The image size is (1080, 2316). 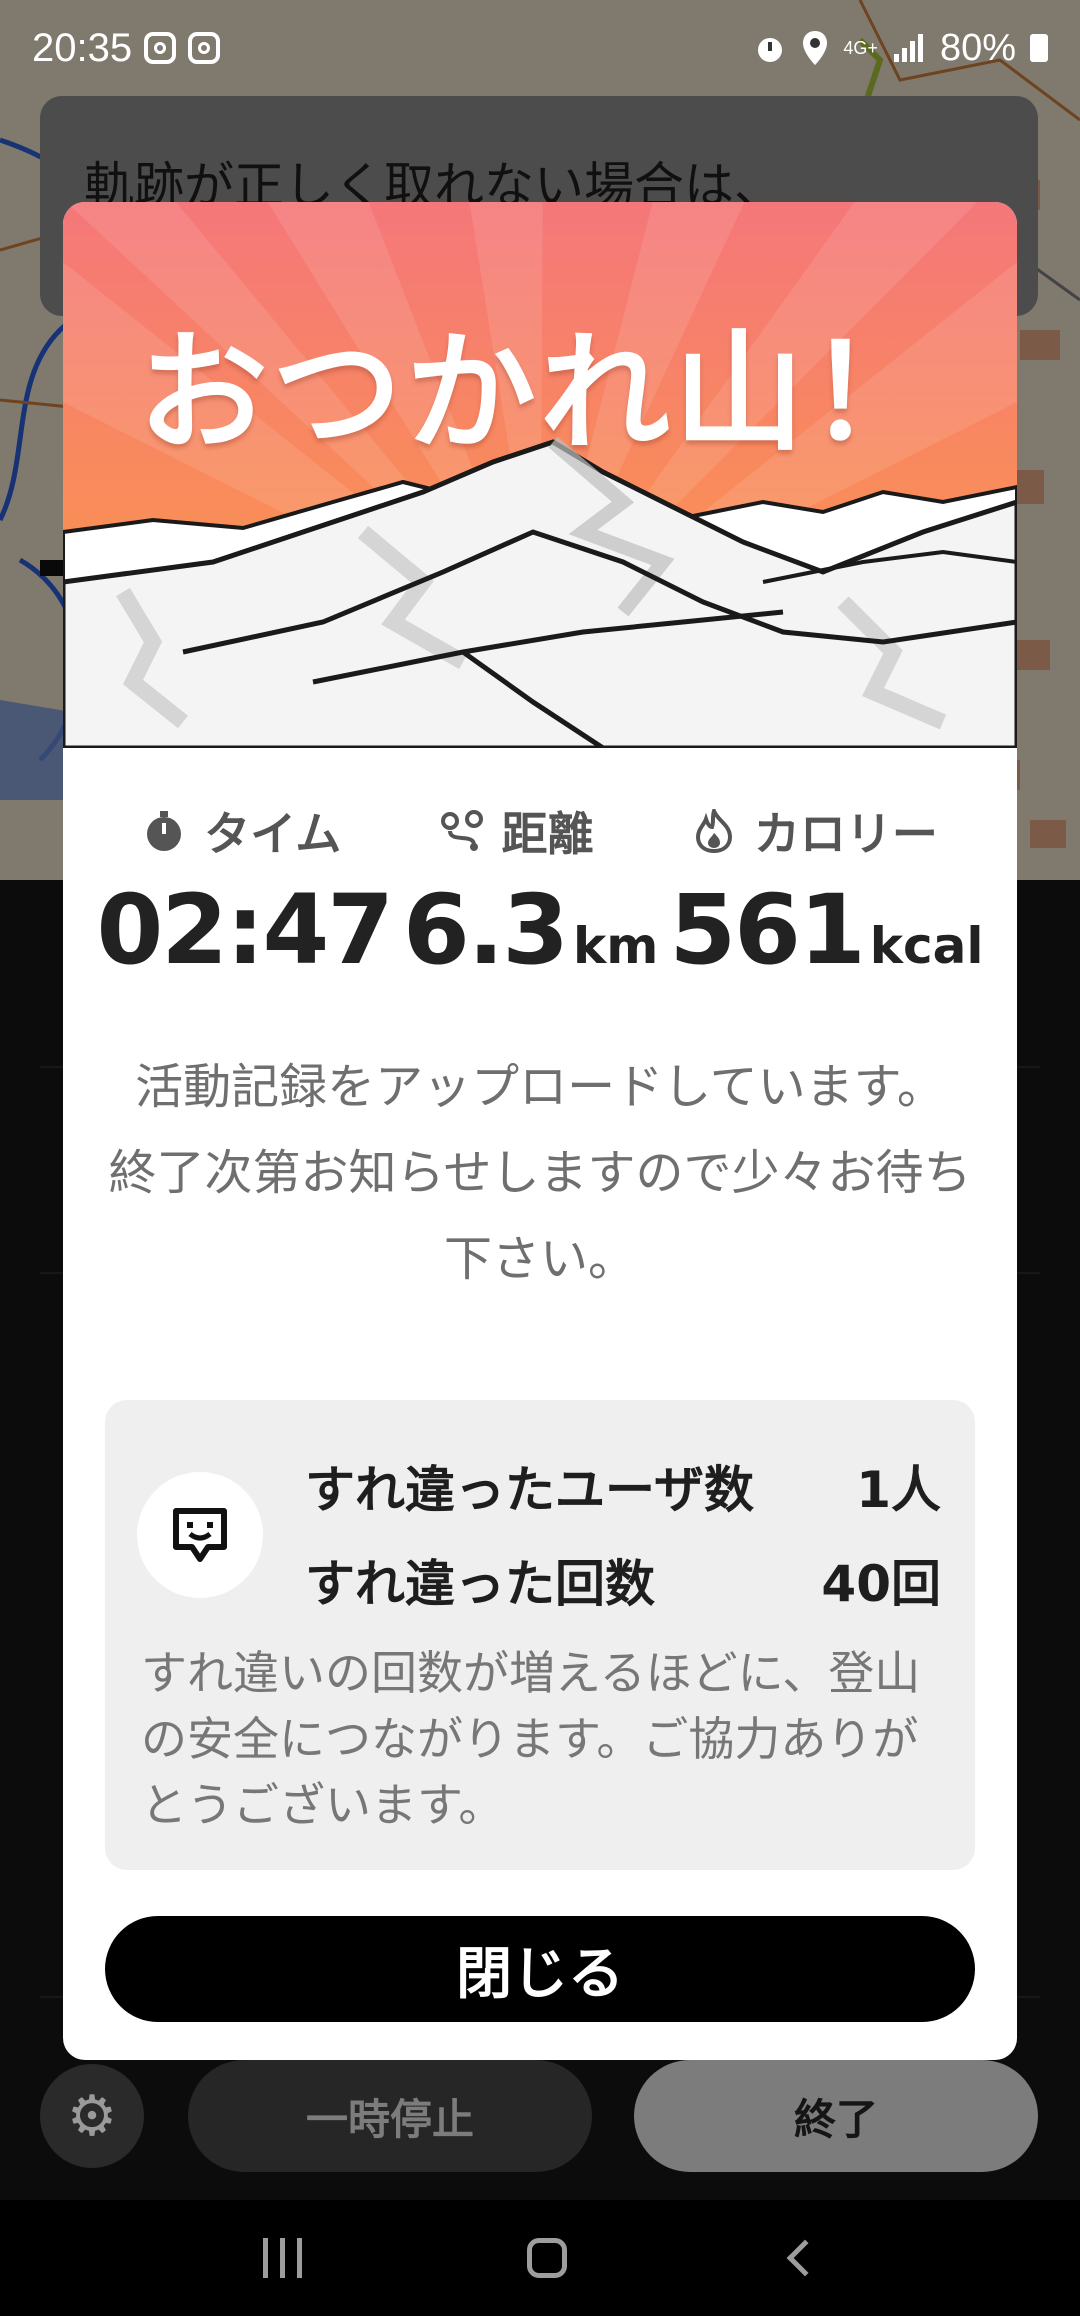 What do you see at coordinates (845, 834) in the screenshot?
I see `stat-label-text: カロリー` at bounding box center [845, 834].